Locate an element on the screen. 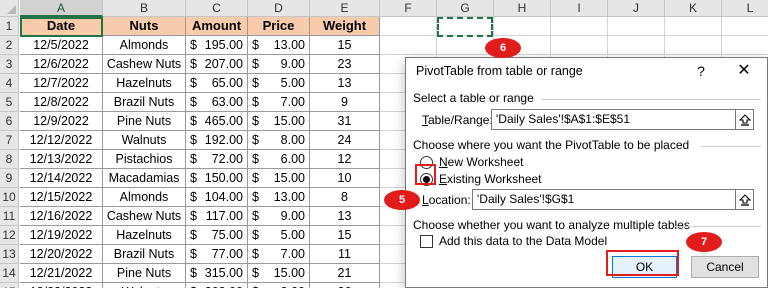 The height and width of the screenshot is (288, 768). help-button: ? is located at coordinates (701, 71).